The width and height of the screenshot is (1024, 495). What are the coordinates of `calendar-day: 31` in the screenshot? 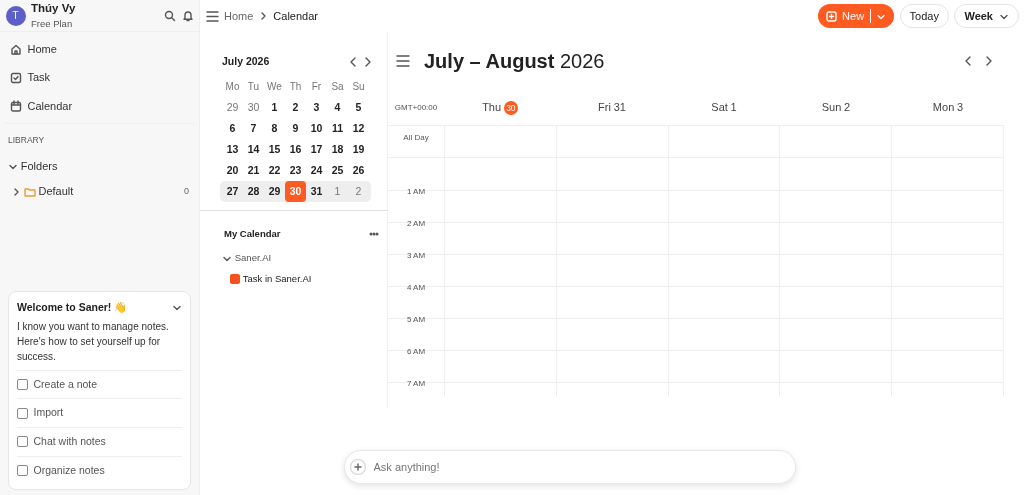 It's located at (316, 191).